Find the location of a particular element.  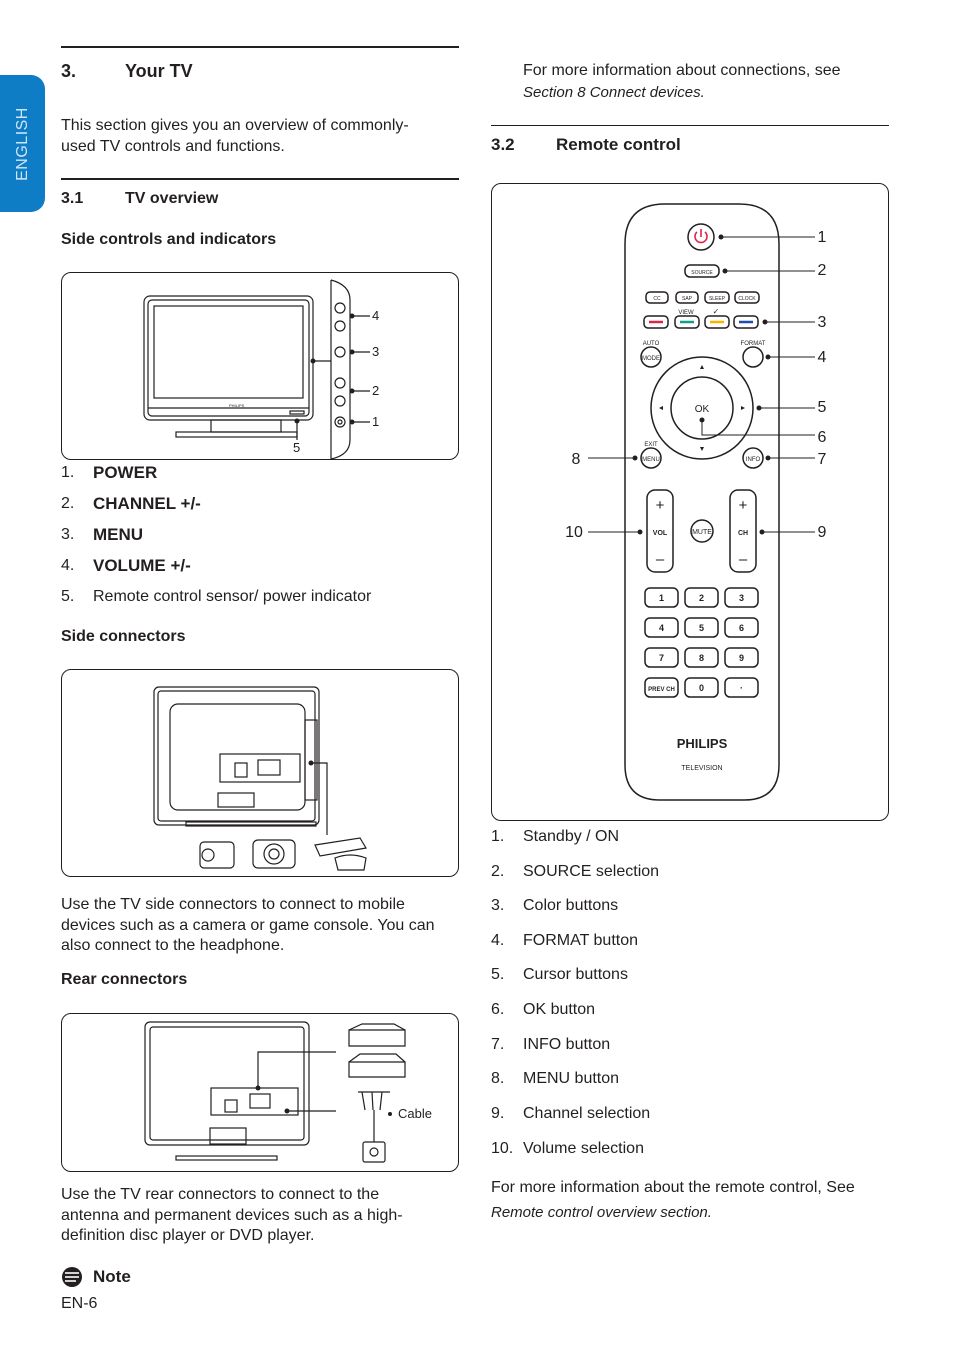

sleep-label: SLEEP is located at coordinates (717, 299).